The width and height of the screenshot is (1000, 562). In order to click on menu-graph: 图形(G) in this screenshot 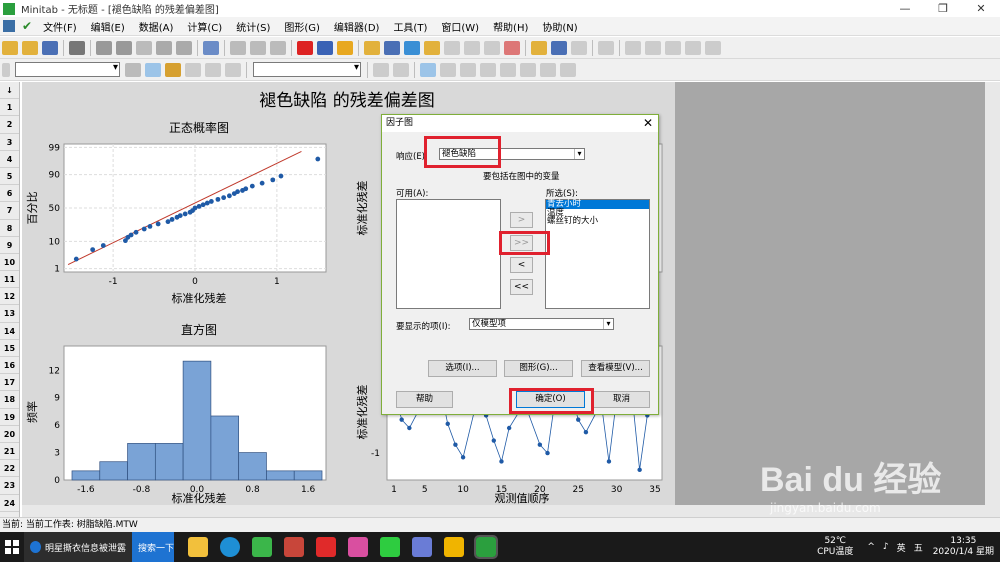, I will do `click(302, 26)`.